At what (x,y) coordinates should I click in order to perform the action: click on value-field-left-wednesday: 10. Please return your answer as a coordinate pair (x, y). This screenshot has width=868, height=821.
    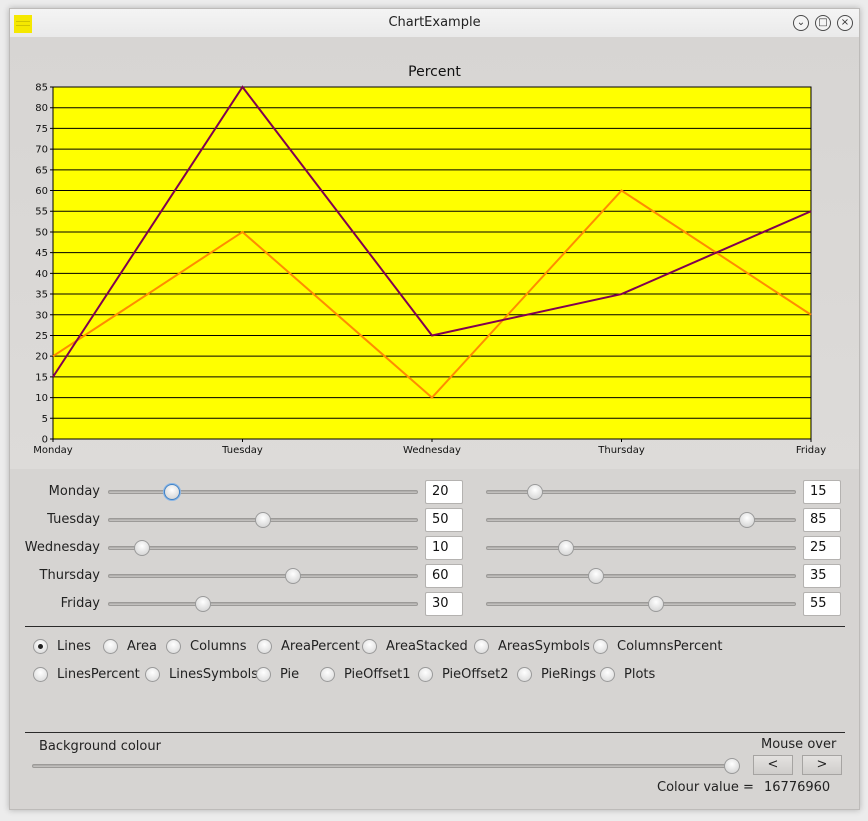
    Looking at the image, I should click on (444, 548).